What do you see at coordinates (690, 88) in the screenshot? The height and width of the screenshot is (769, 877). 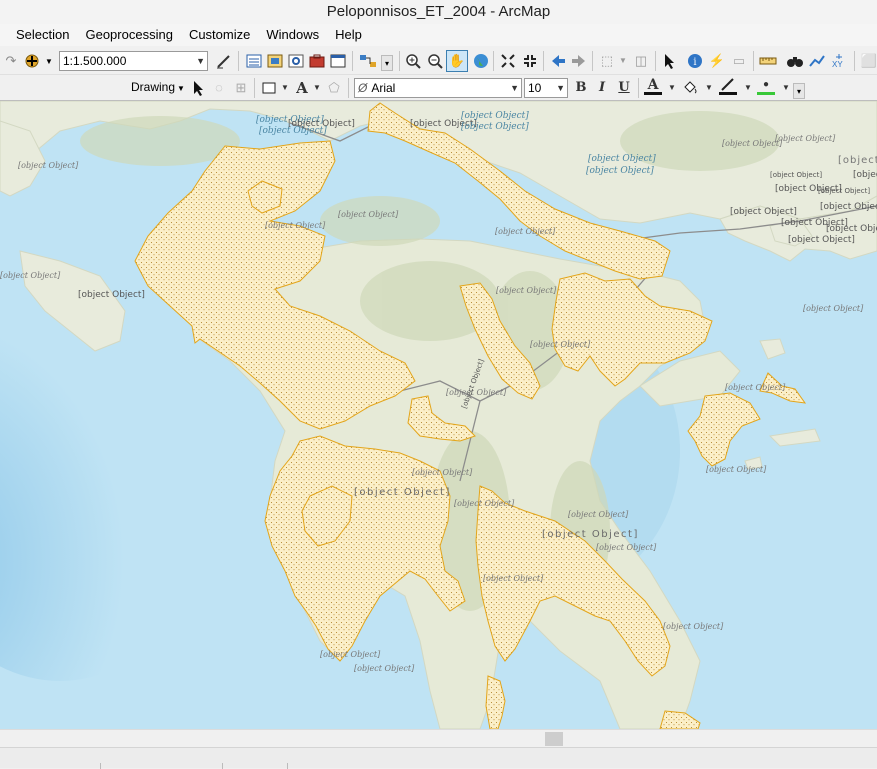 I see `fill-color-icon` at bounding box center [690, 88].